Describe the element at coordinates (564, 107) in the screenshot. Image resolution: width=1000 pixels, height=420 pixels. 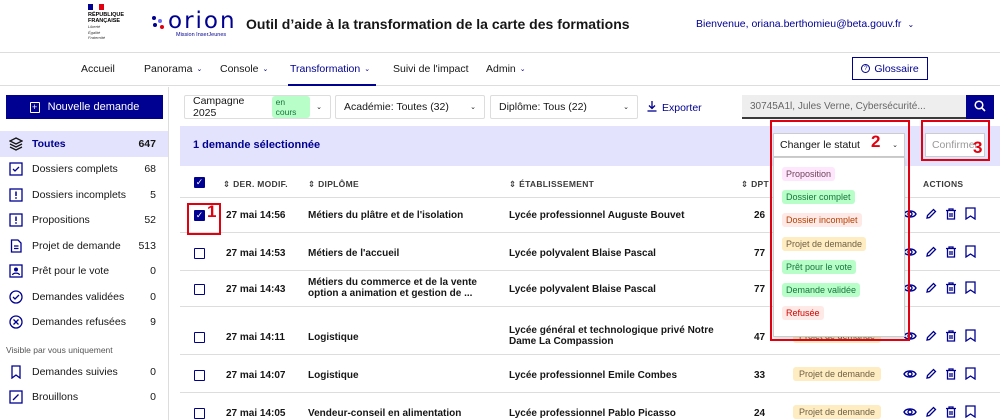
I see `diploma-select: Diplôme: Tous (22) ⌄` at that location.